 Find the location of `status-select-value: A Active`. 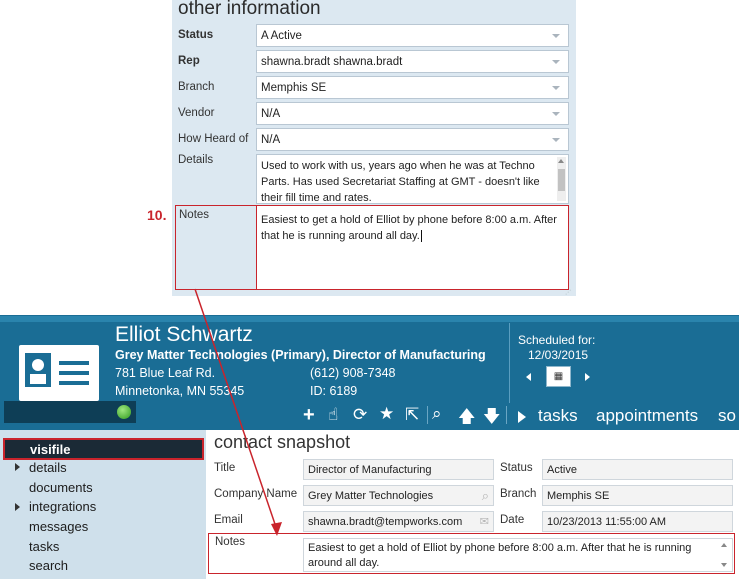

status-select-value: A Active is located at coordinates (281, 36).